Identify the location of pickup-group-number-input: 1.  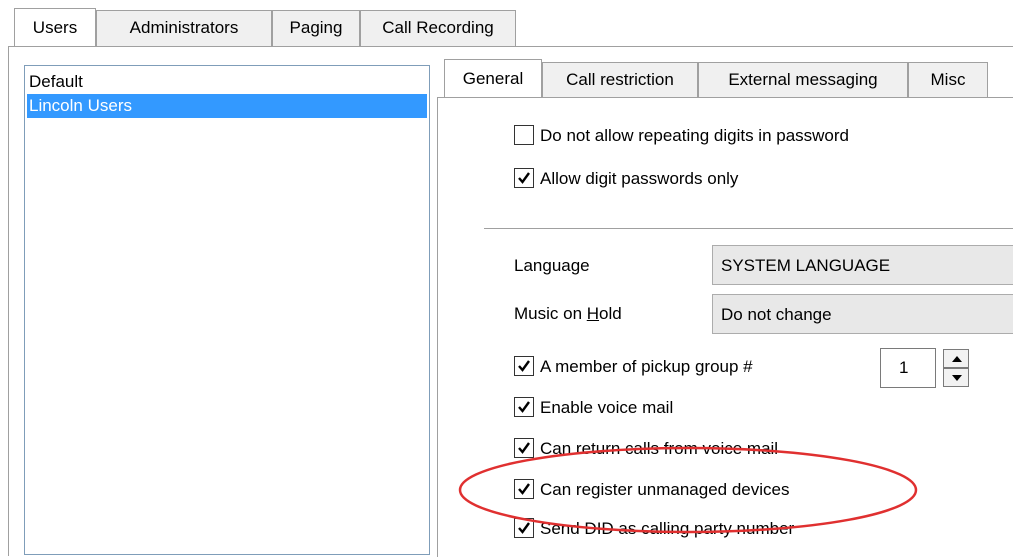
(908, 368).